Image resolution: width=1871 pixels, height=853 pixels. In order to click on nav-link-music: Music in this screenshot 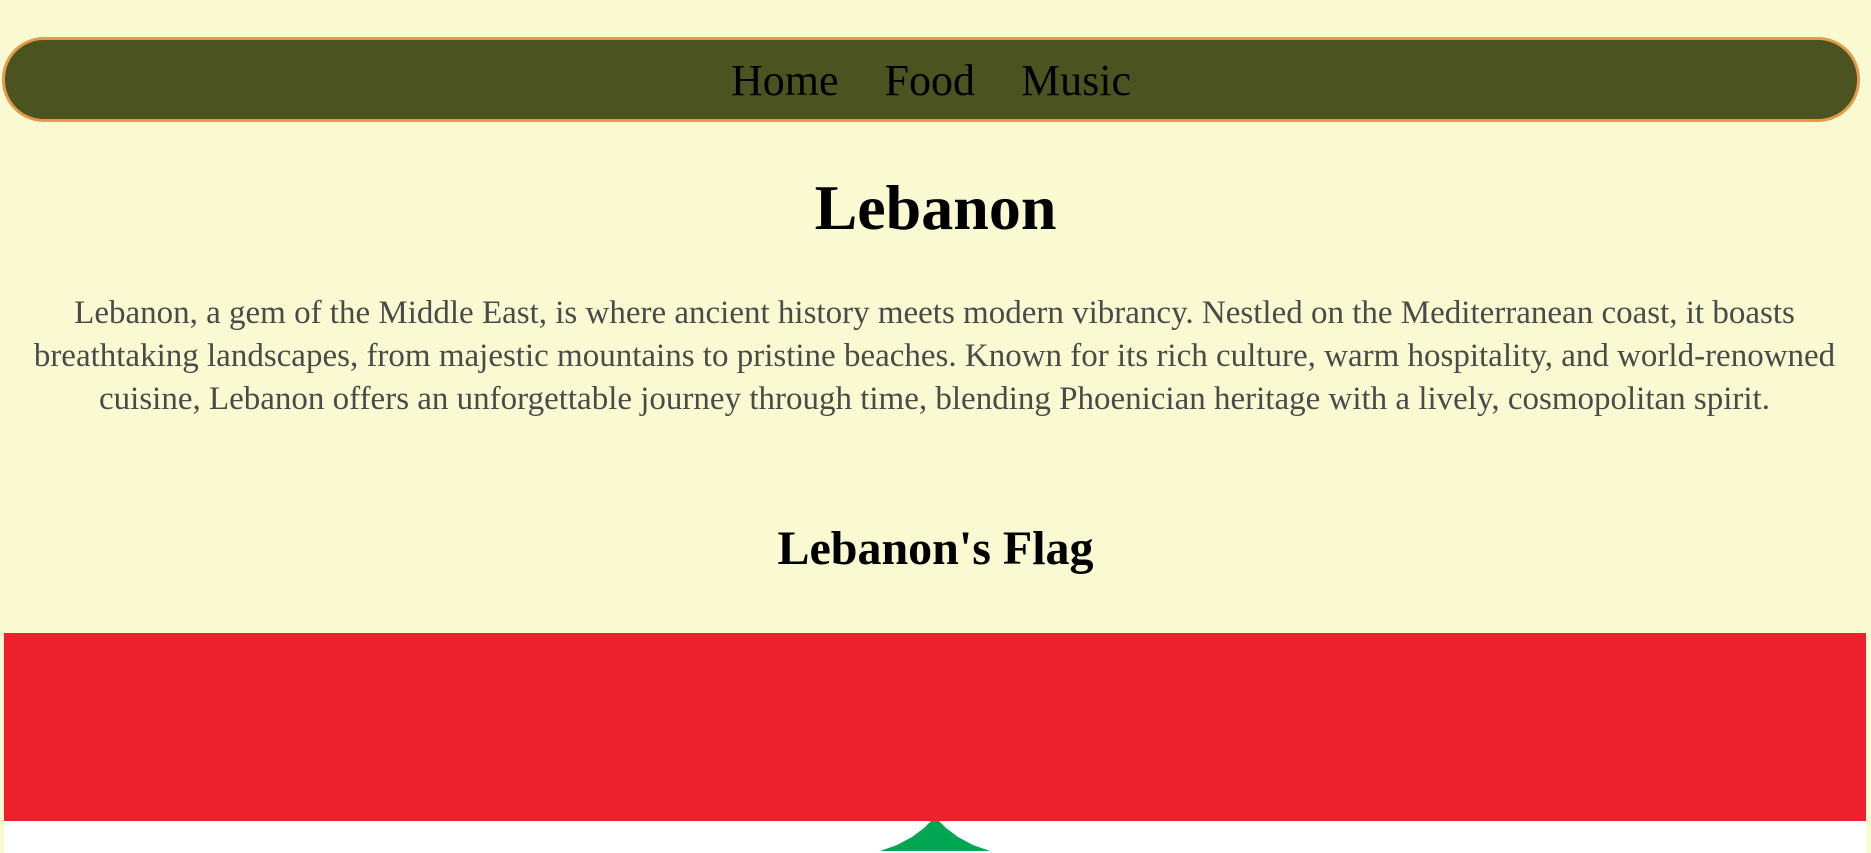, I will do `click(1076, 80)`.